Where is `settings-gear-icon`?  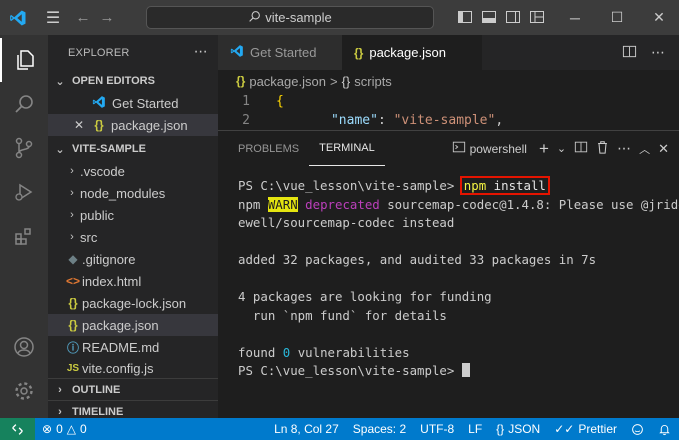 settings-gear-icon is located at coordinates (24, 391).